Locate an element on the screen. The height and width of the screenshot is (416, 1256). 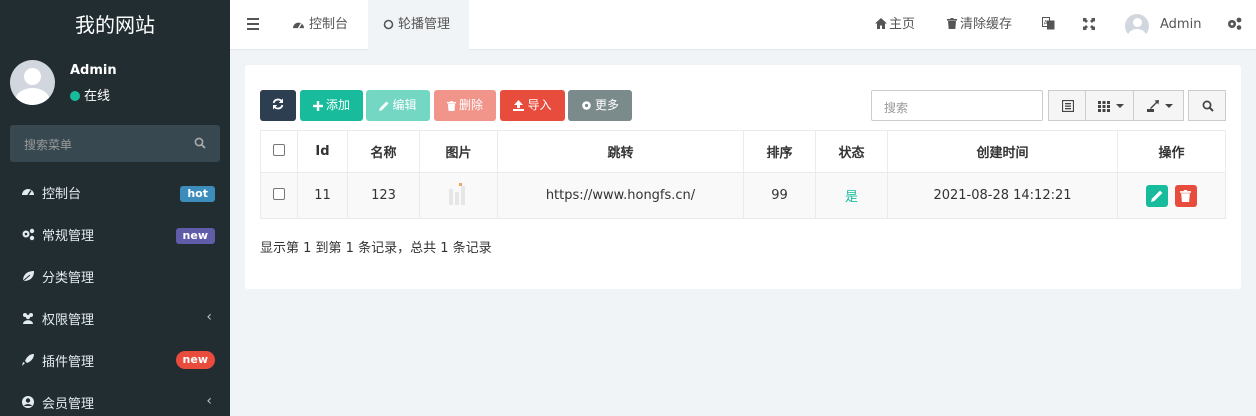
user-panel: Admin 在线 is located at coordinates (115, 81).